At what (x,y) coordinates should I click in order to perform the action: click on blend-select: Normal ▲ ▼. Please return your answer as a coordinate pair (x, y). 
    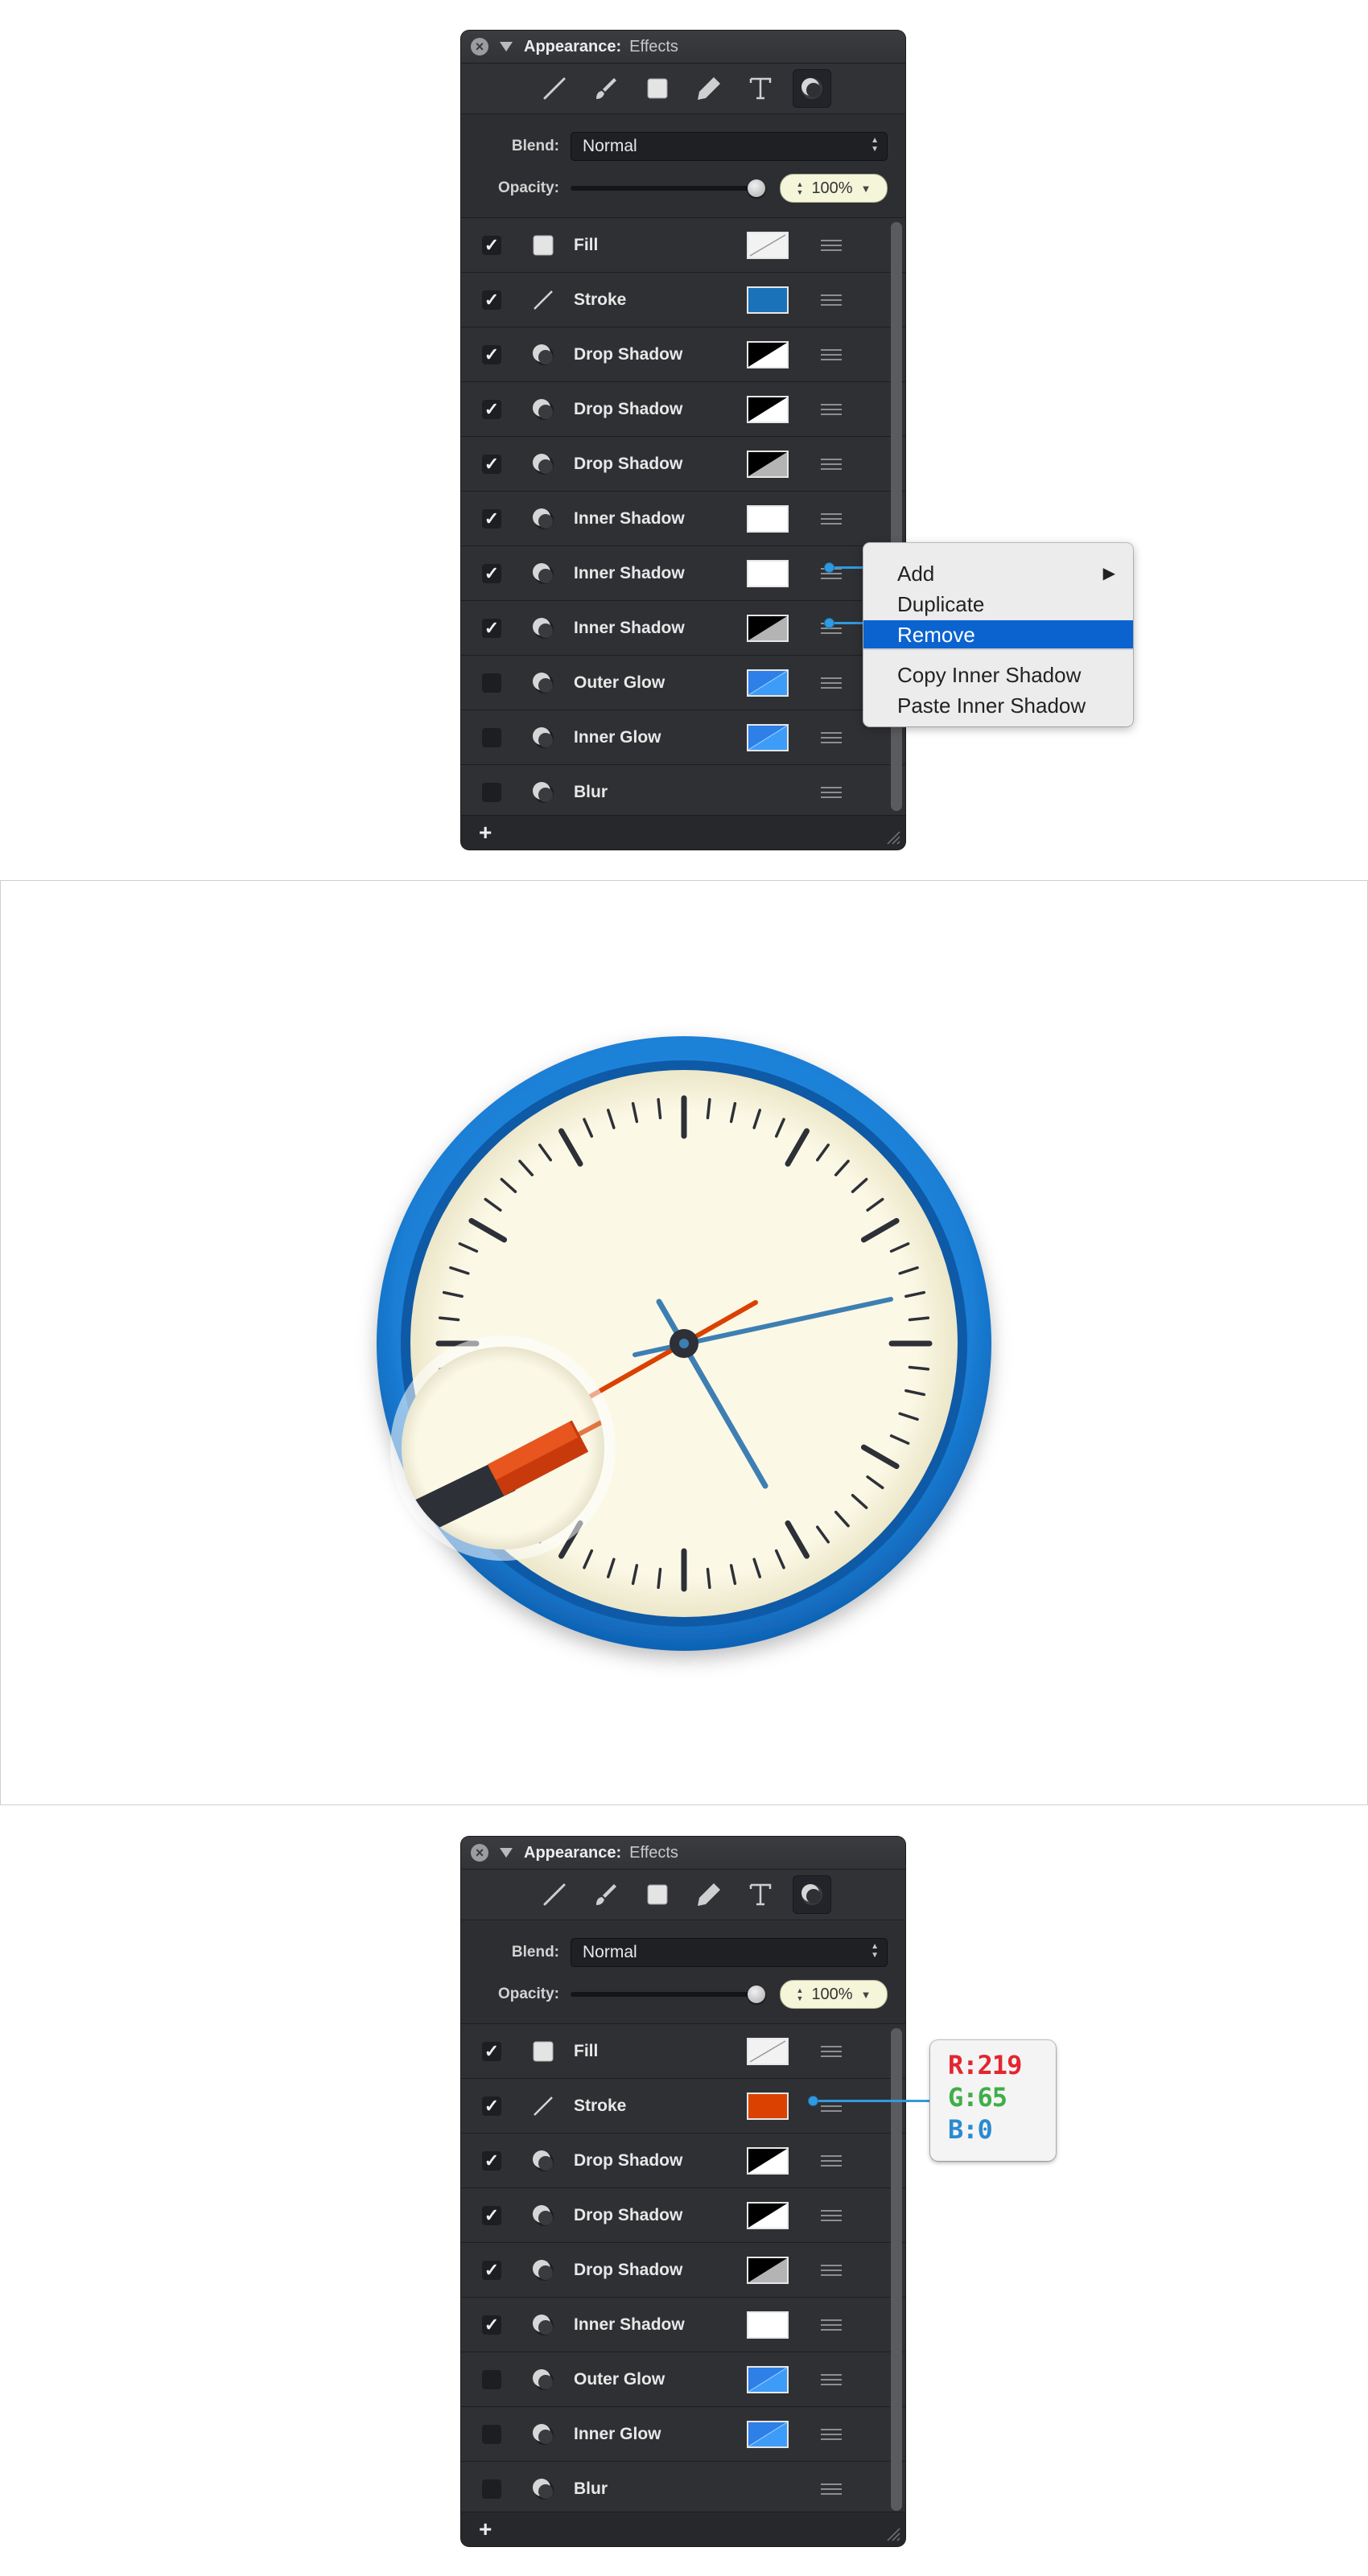
    Looking at the image, I should click on (729, 1952).